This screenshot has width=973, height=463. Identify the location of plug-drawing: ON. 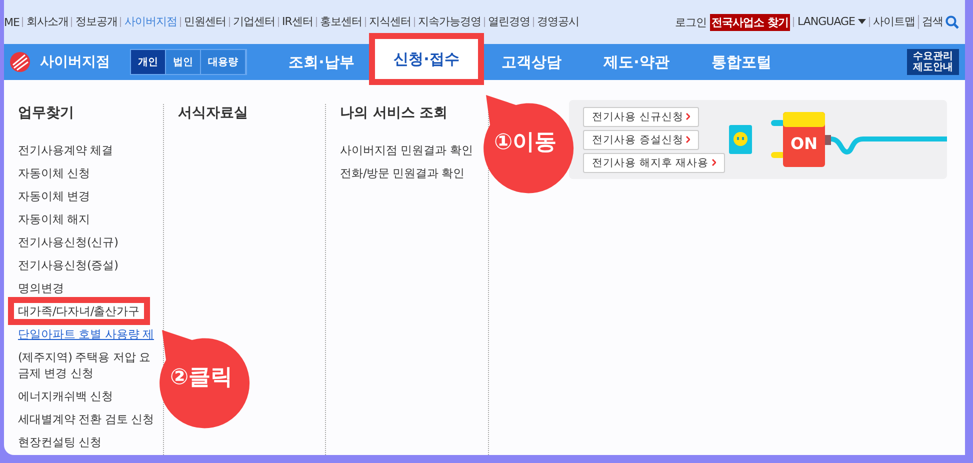
(859, 139).